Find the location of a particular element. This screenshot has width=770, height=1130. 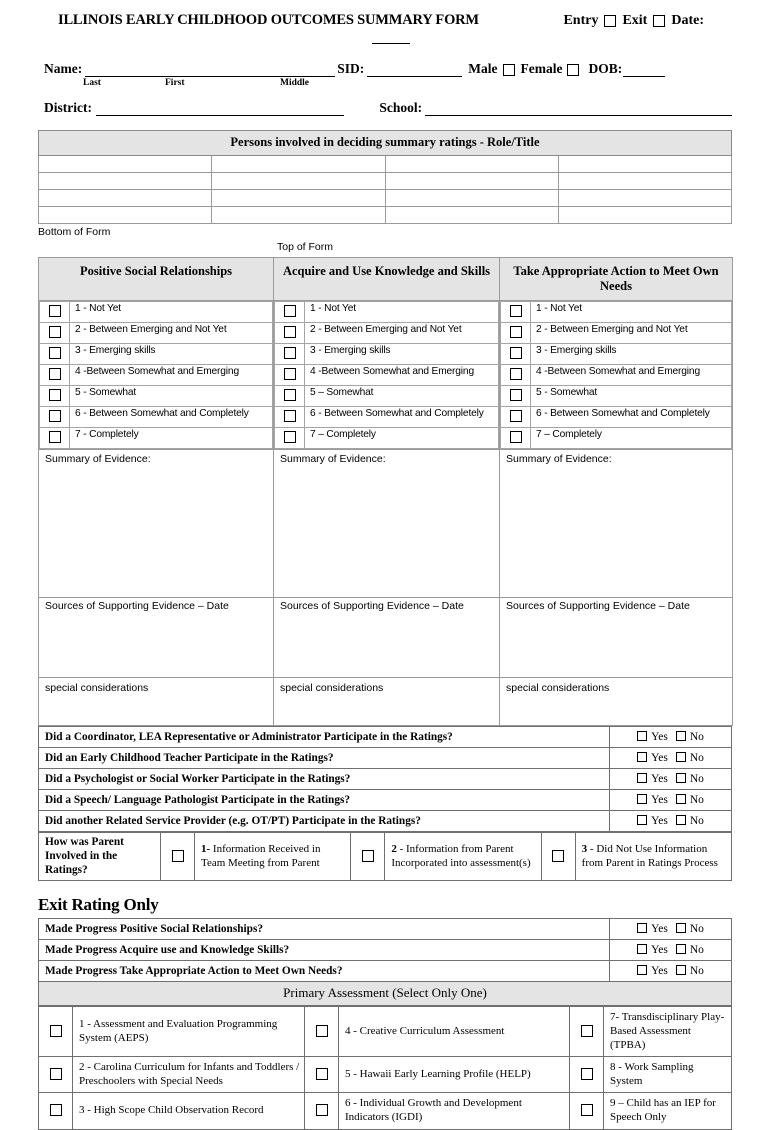

parent-option-checkbox is located at coordinates (367, 855).